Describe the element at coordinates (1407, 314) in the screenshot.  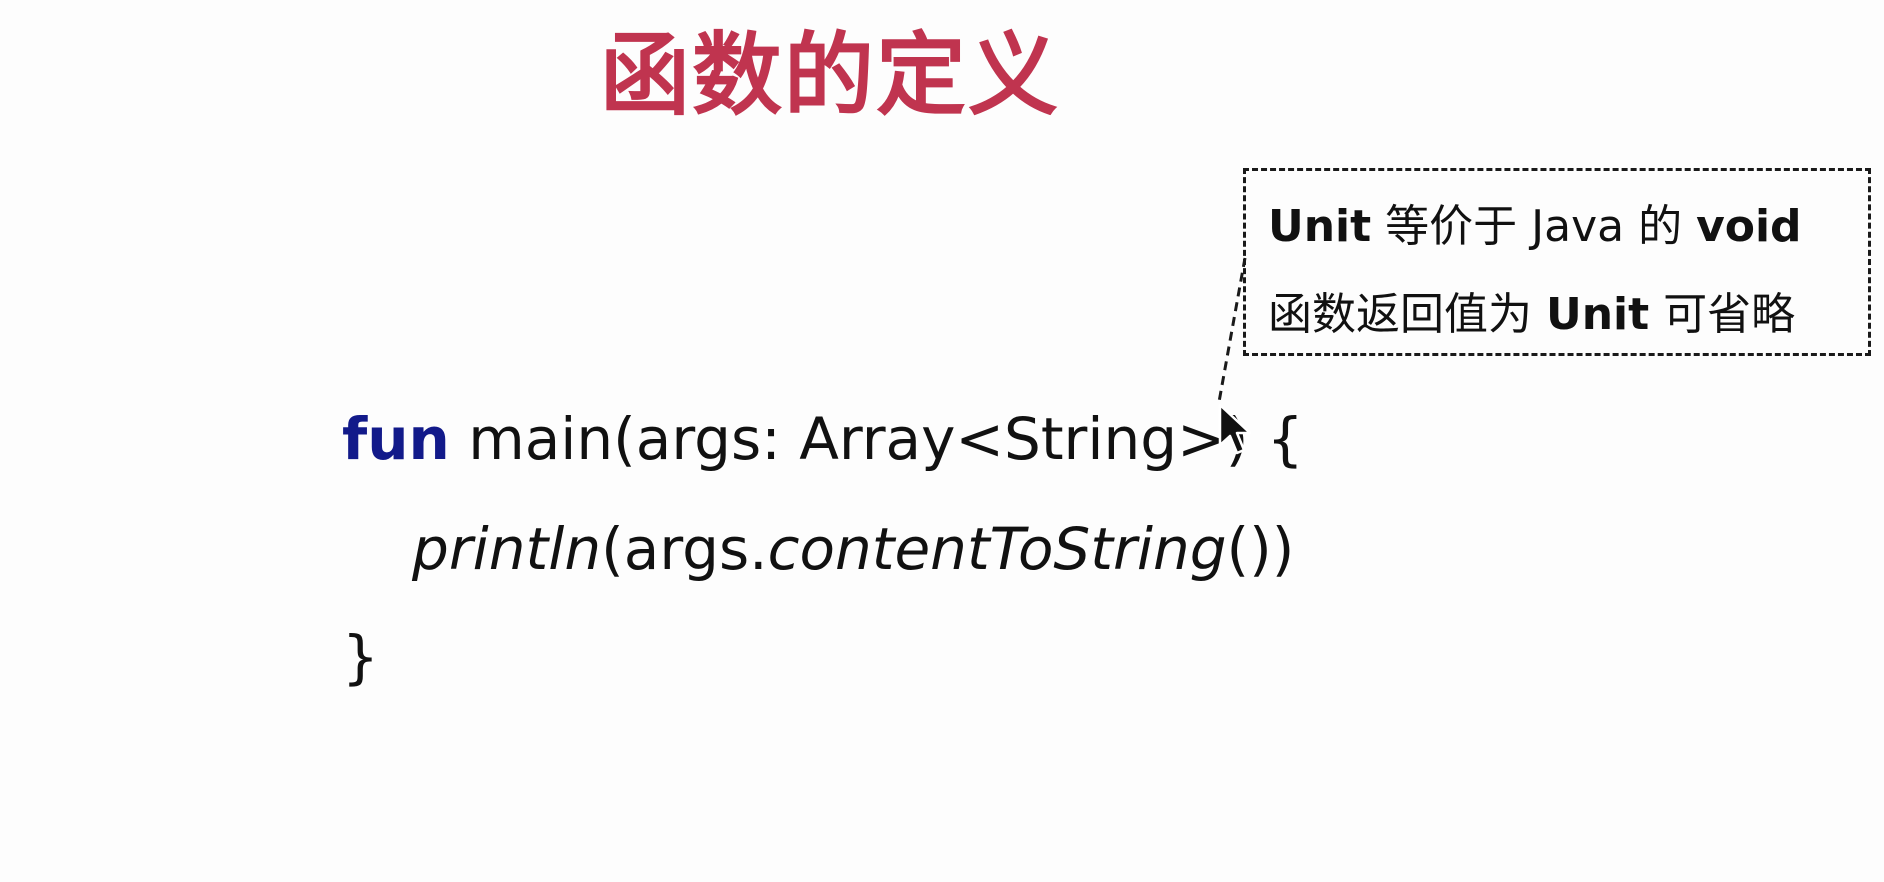
I see `annotation-line-2-start: 函数返回值为` at that location.